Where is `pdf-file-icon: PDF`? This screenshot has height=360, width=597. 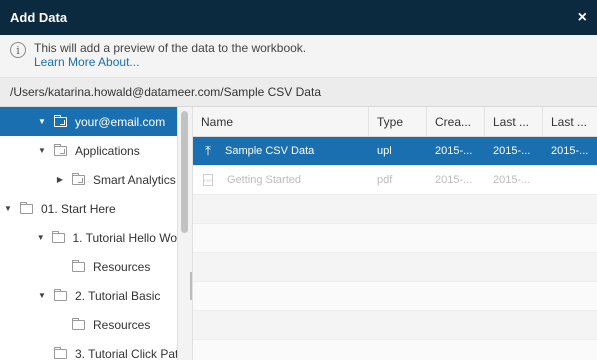
pdf-file-icon: PDF is located at coordinates (208, 180).